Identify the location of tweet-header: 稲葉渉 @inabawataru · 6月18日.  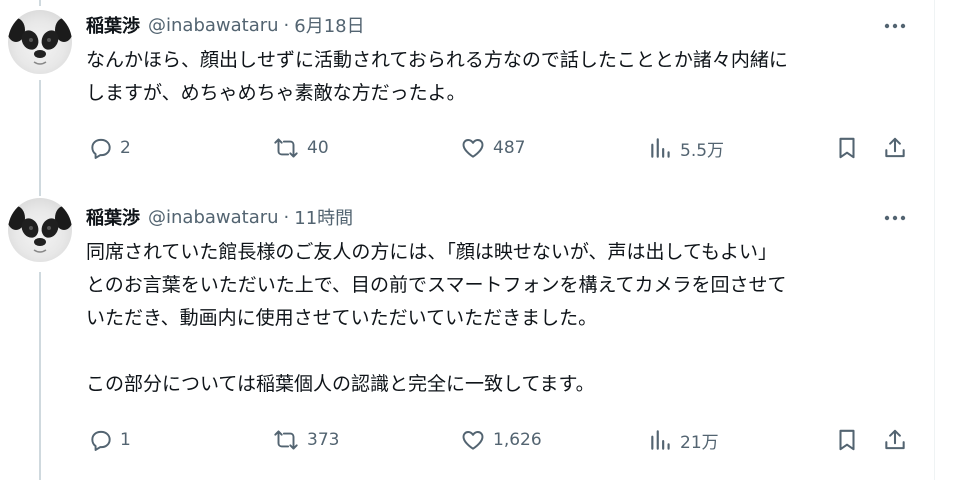
(225, 25).